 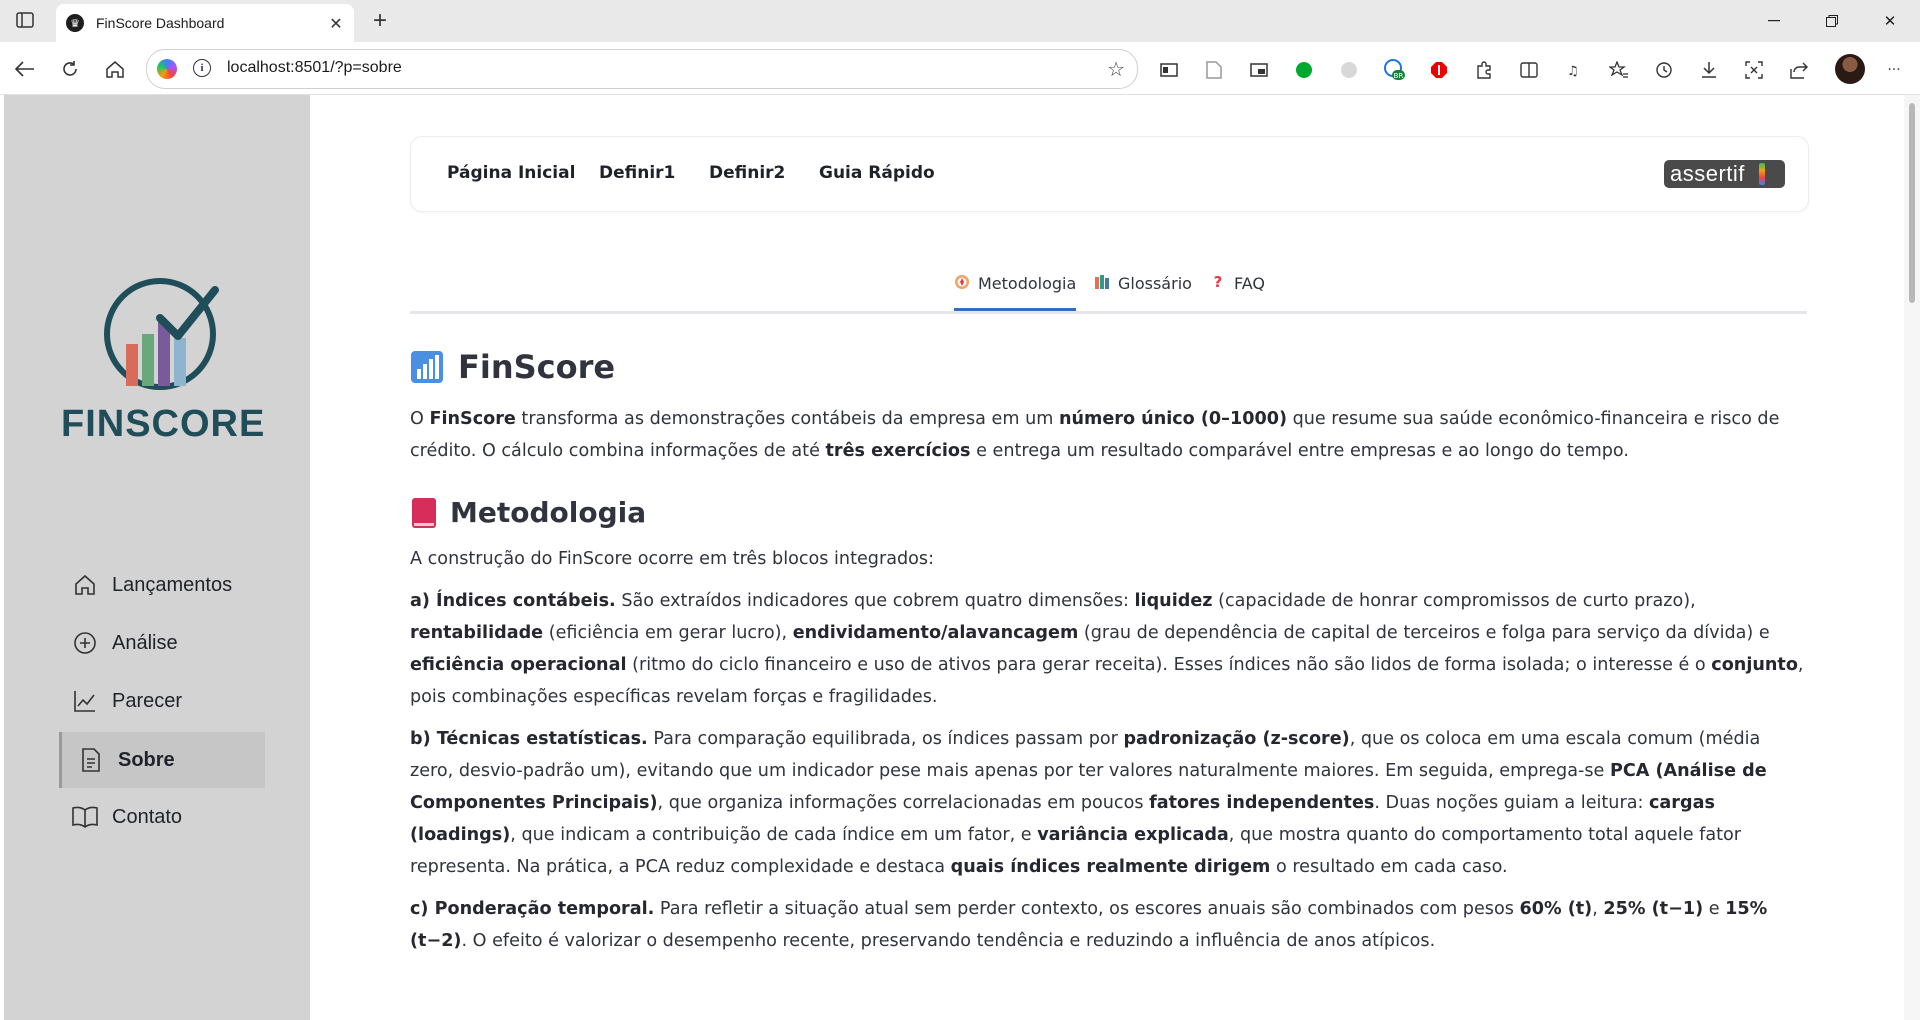 I want to click on favorites-icon, so click(x=1619, y=70).